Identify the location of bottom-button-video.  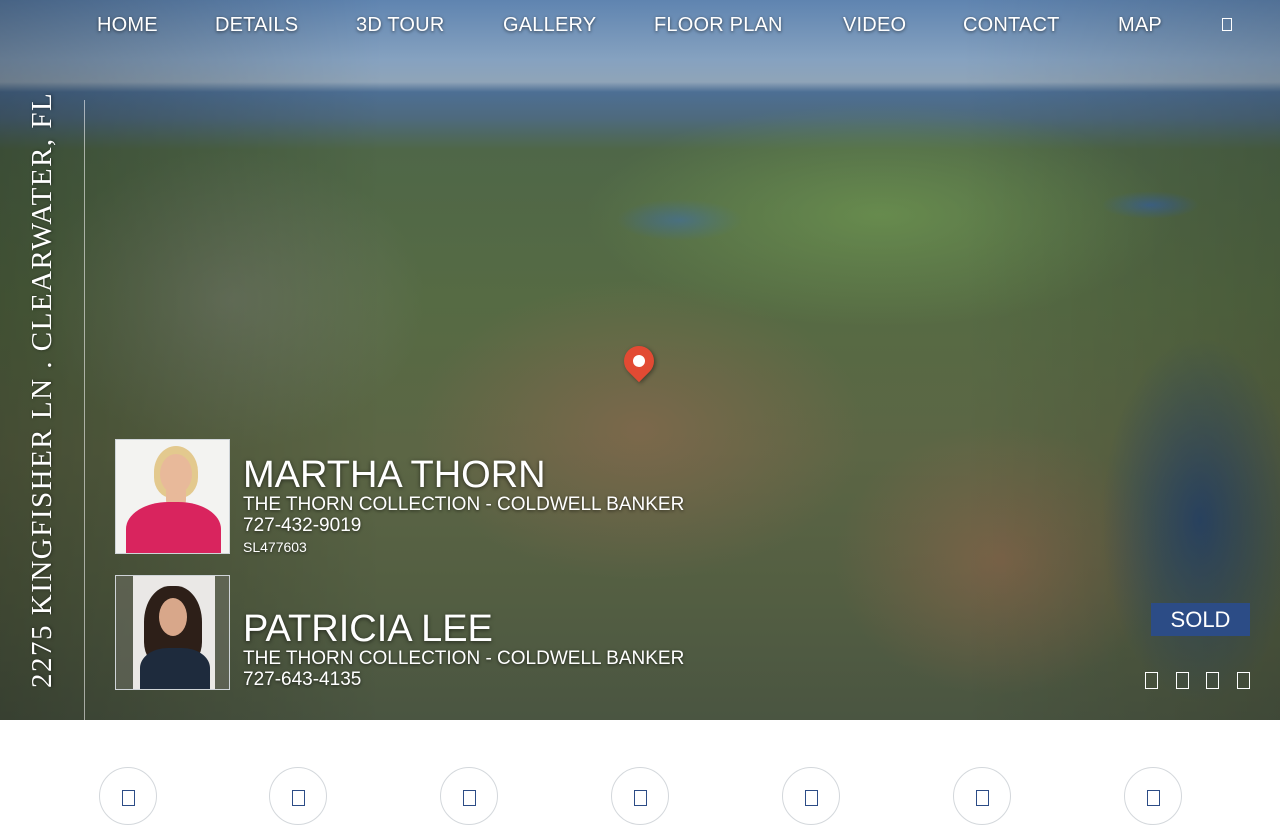
(811, 796).